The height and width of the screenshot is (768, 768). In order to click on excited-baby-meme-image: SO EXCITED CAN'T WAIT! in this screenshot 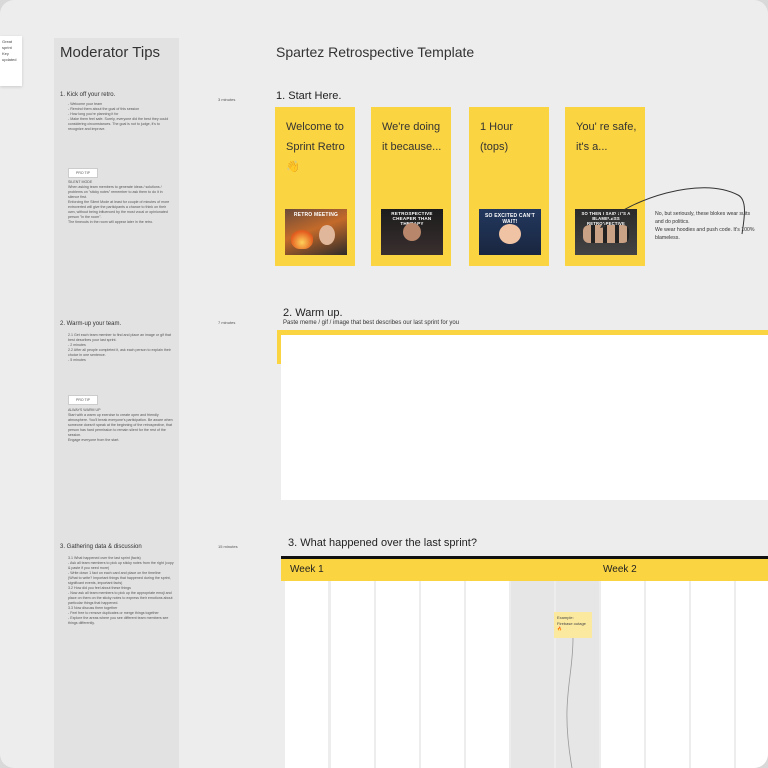, I will do `click(510, 232)`.